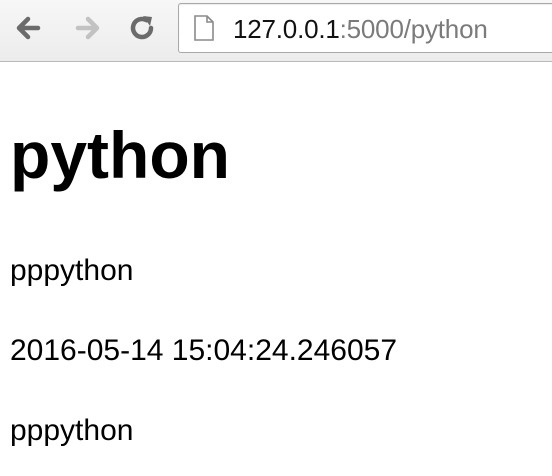 This screenshot has height=476, width=552. I want to click on timestamp-text: 2016-05-14 15:04:24.246057, so click(204, 350).